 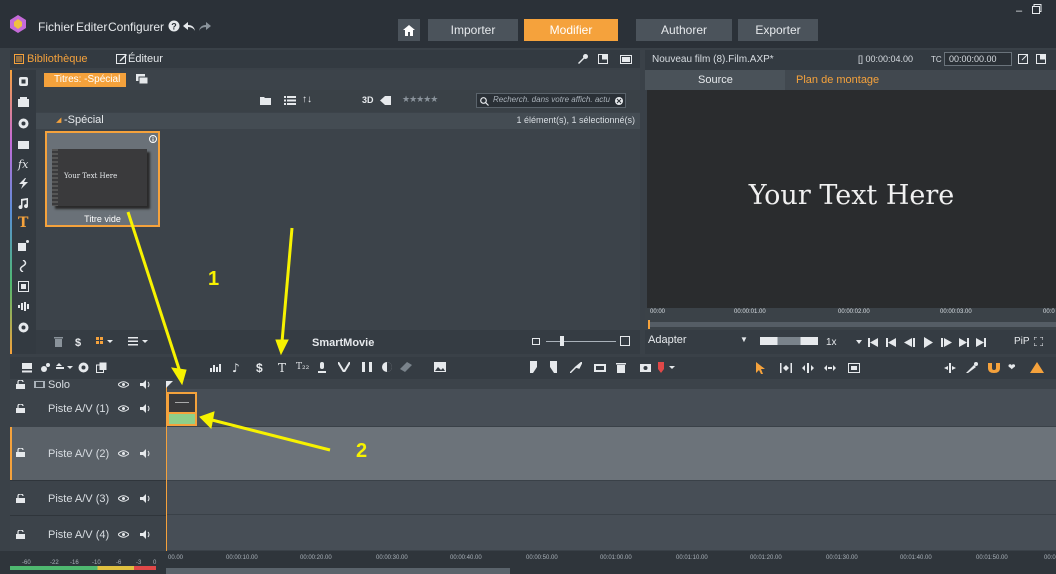 I want to click on annotation-label-2: 2, so click(x=362, y=451).